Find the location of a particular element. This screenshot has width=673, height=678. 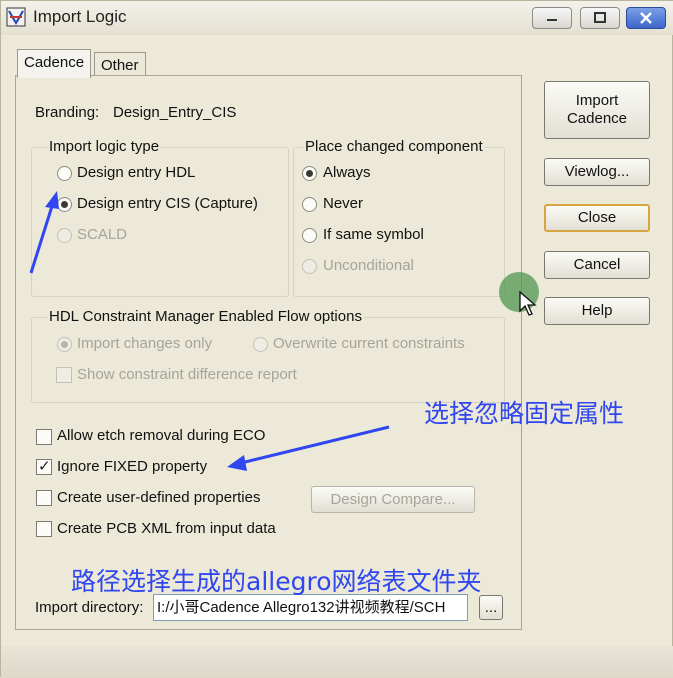

directory-annotation: 路径选择生成的allegro网络表文件夹 is located at coordinates (276, 581).